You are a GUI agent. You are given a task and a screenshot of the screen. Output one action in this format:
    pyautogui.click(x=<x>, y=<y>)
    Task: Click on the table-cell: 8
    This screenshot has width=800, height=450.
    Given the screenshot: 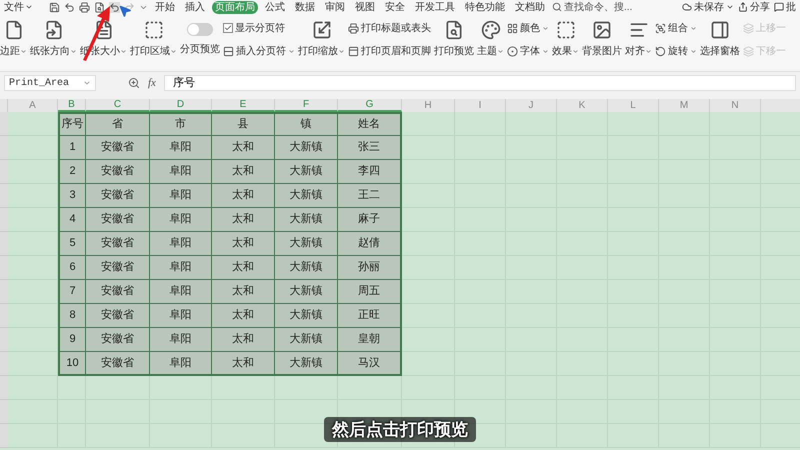 What is the action you would take?
    pyautogui.click(x=72, y=316)
    